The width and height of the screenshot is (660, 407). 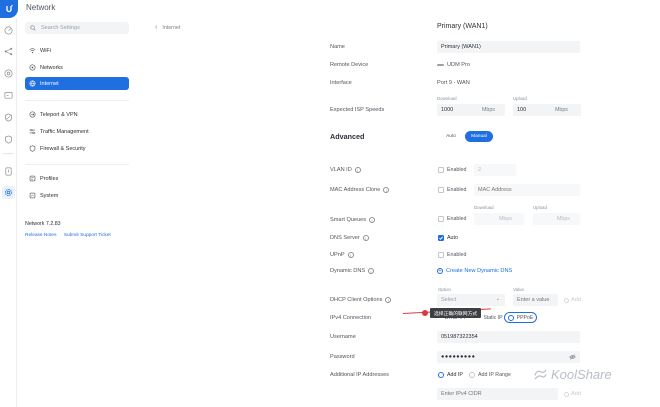 What do you see at coordinates (441, 238) in the screenshot?
I see `dns-auto-checkbox` at bounding box center [441, 238].